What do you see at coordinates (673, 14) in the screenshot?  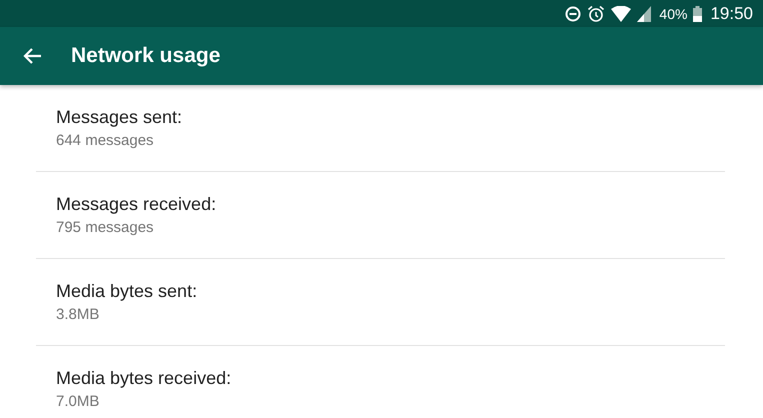 I see `battery-percentage: 40%` at bounding box center [673, 14].